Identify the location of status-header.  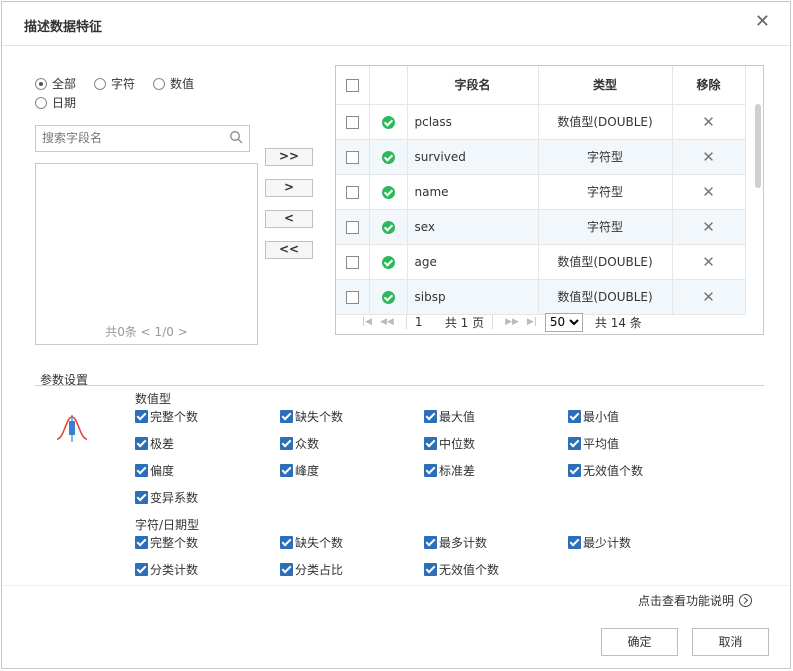
(388, 85).